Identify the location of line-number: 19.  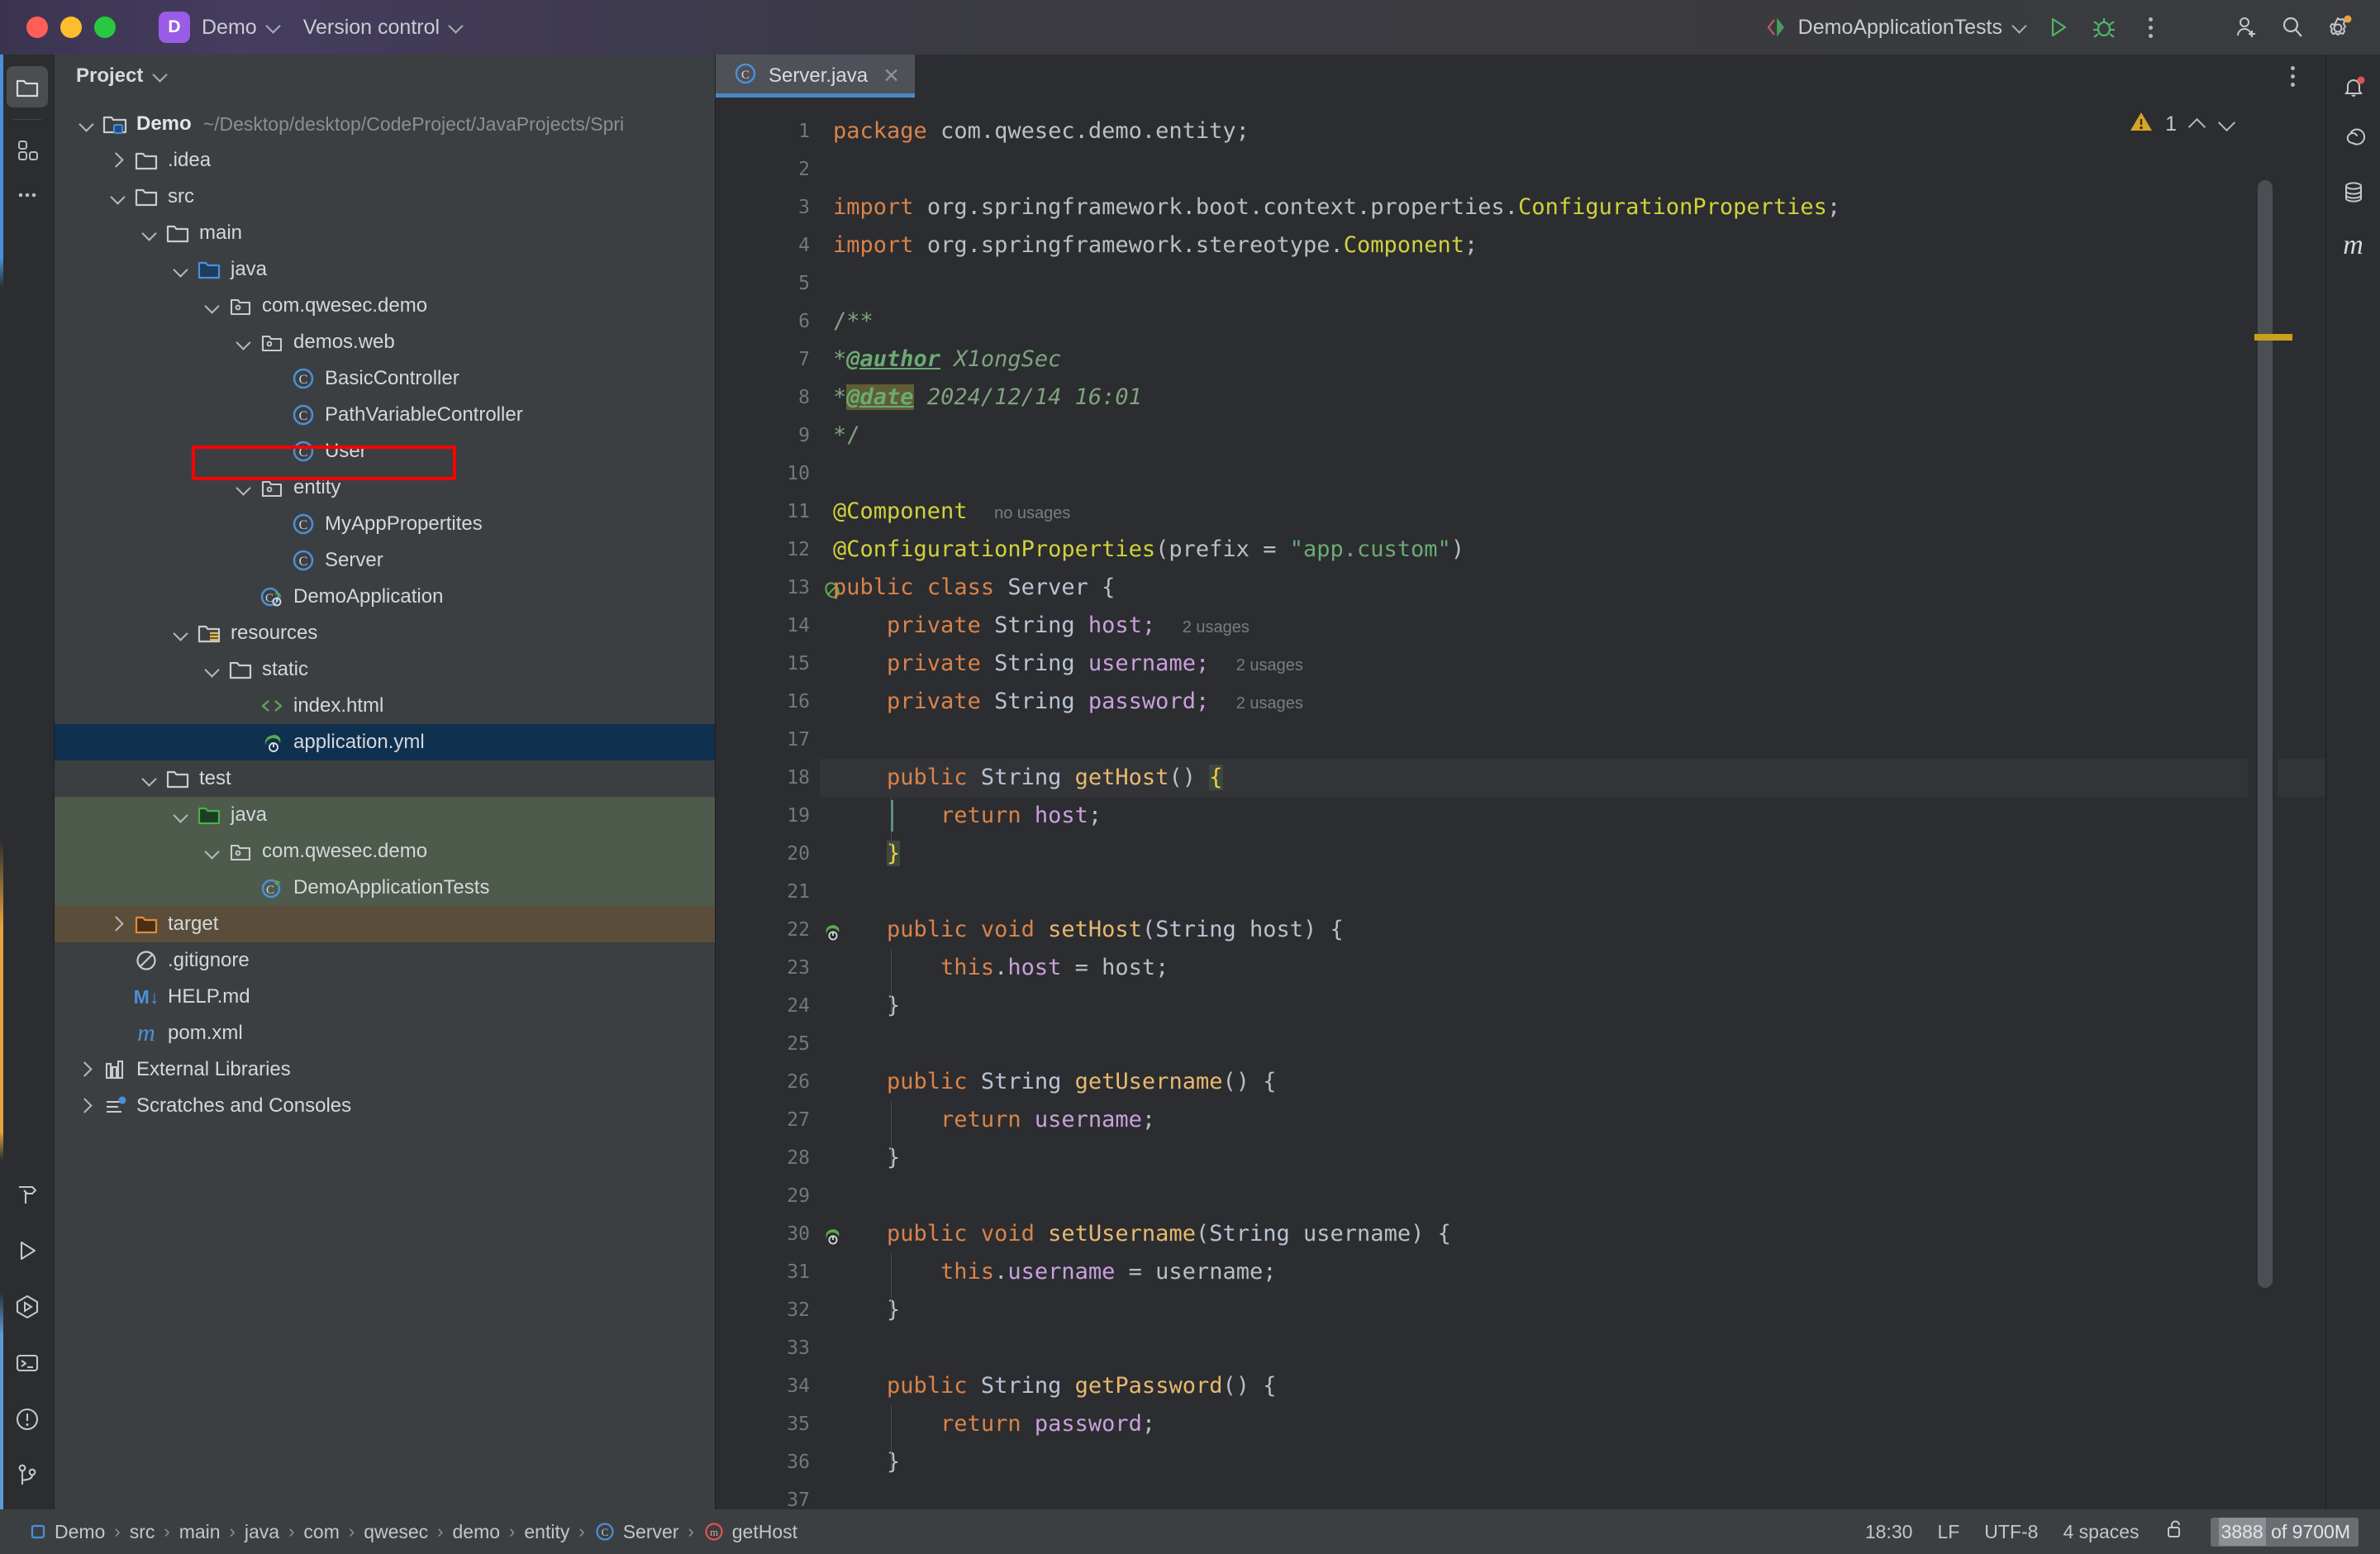
(768, 816).